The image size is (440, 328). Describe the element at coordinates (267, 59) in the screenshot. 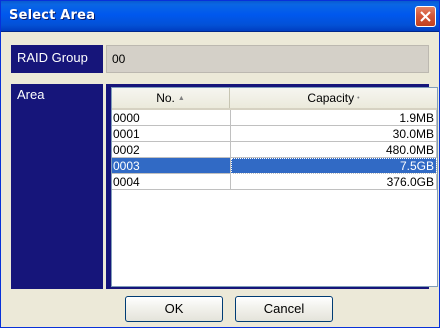

I see `raid-group-value: 00` at that location.